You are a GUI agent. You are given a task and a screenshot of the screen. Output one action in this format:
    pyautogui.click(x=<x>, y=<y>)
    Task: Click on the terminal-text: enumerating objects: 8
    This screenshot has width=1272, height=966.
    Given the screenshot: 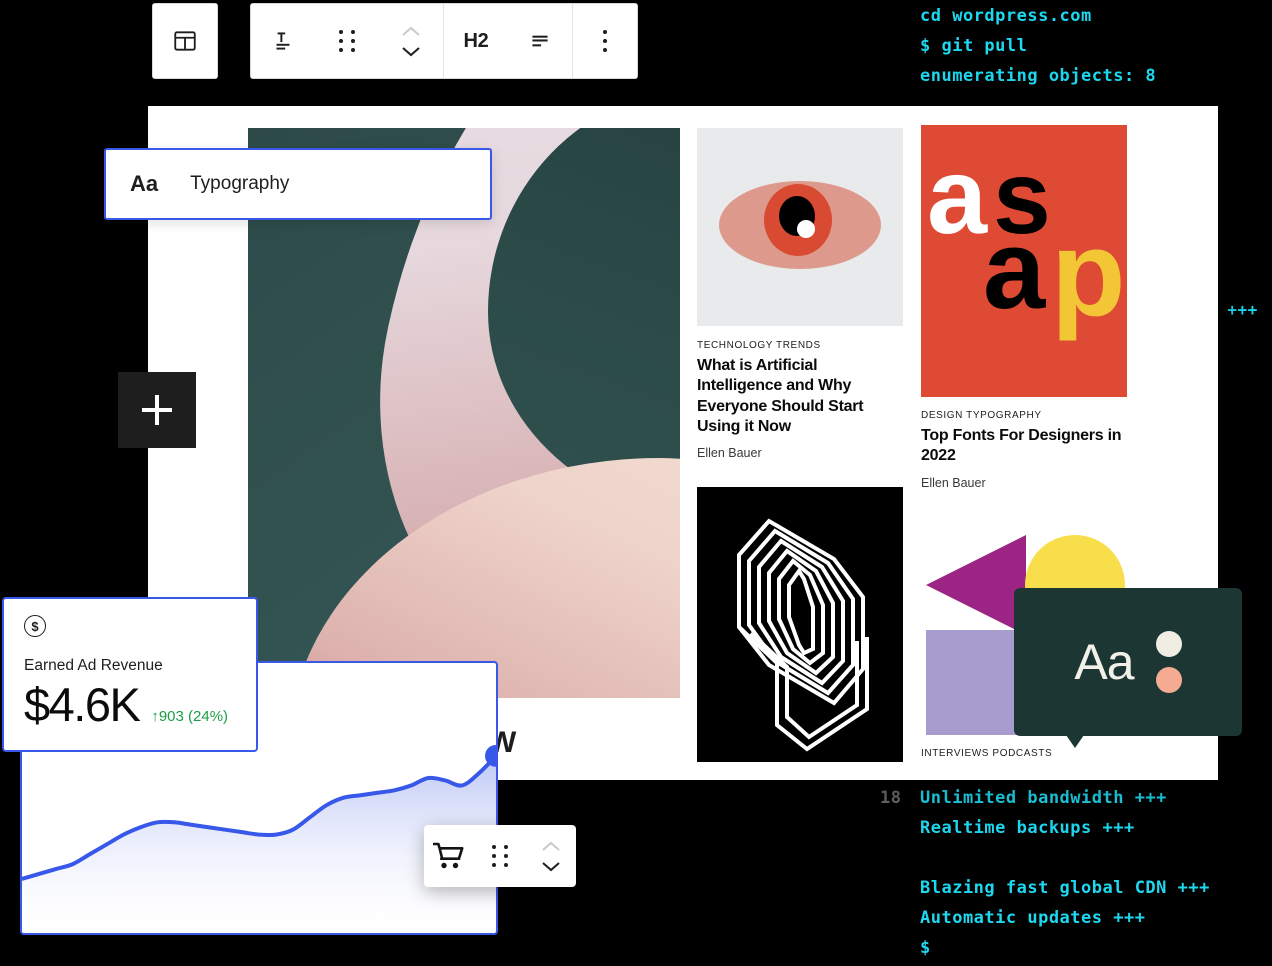 What is the action you would take?
    pyautogui.click(x=1038, y=76)
    